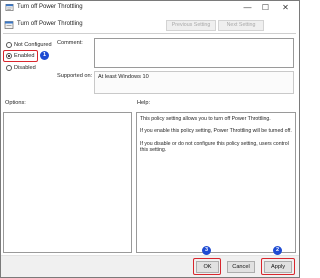 This screenshot has height=278, width=320. I want to click on window-title: Turn off Power Throttling, so click(50, 7).